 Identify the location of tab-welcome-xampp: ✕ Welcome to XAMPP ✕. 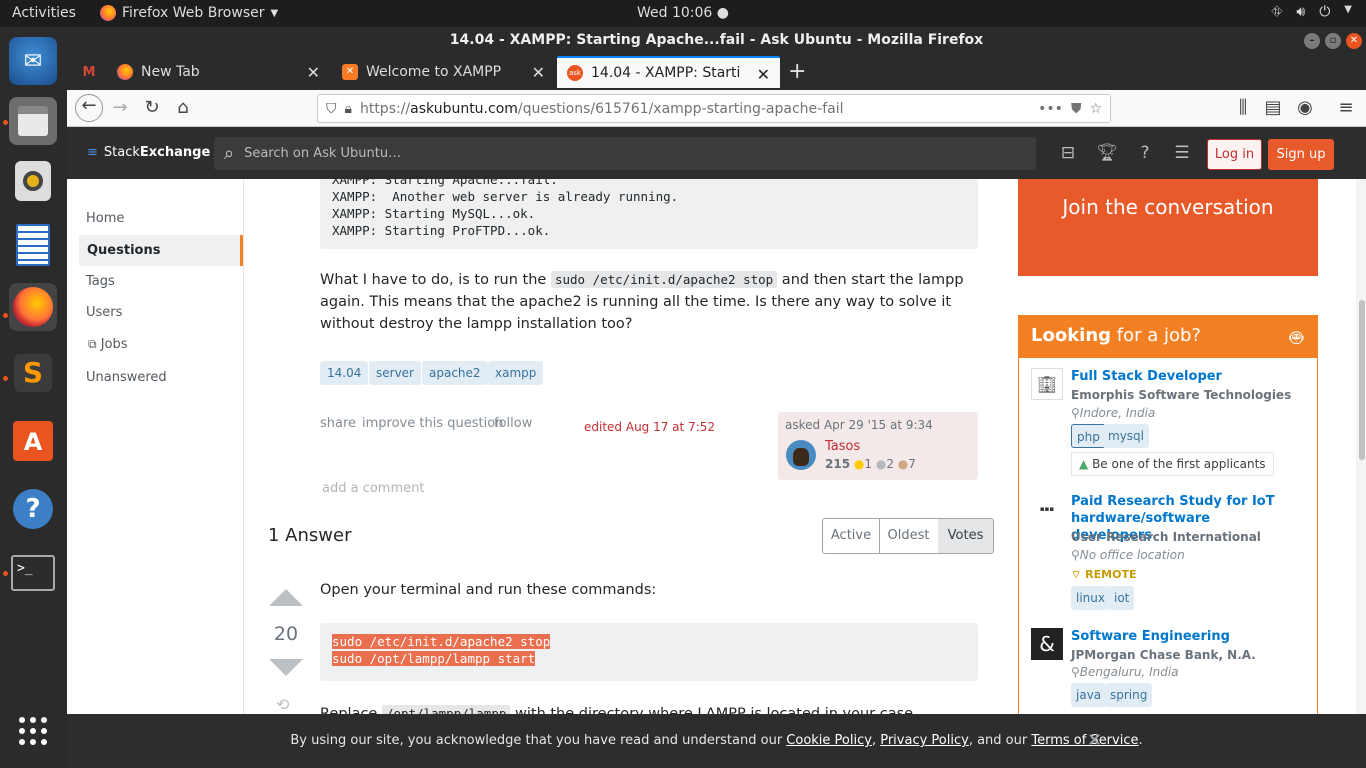
(443, 72).